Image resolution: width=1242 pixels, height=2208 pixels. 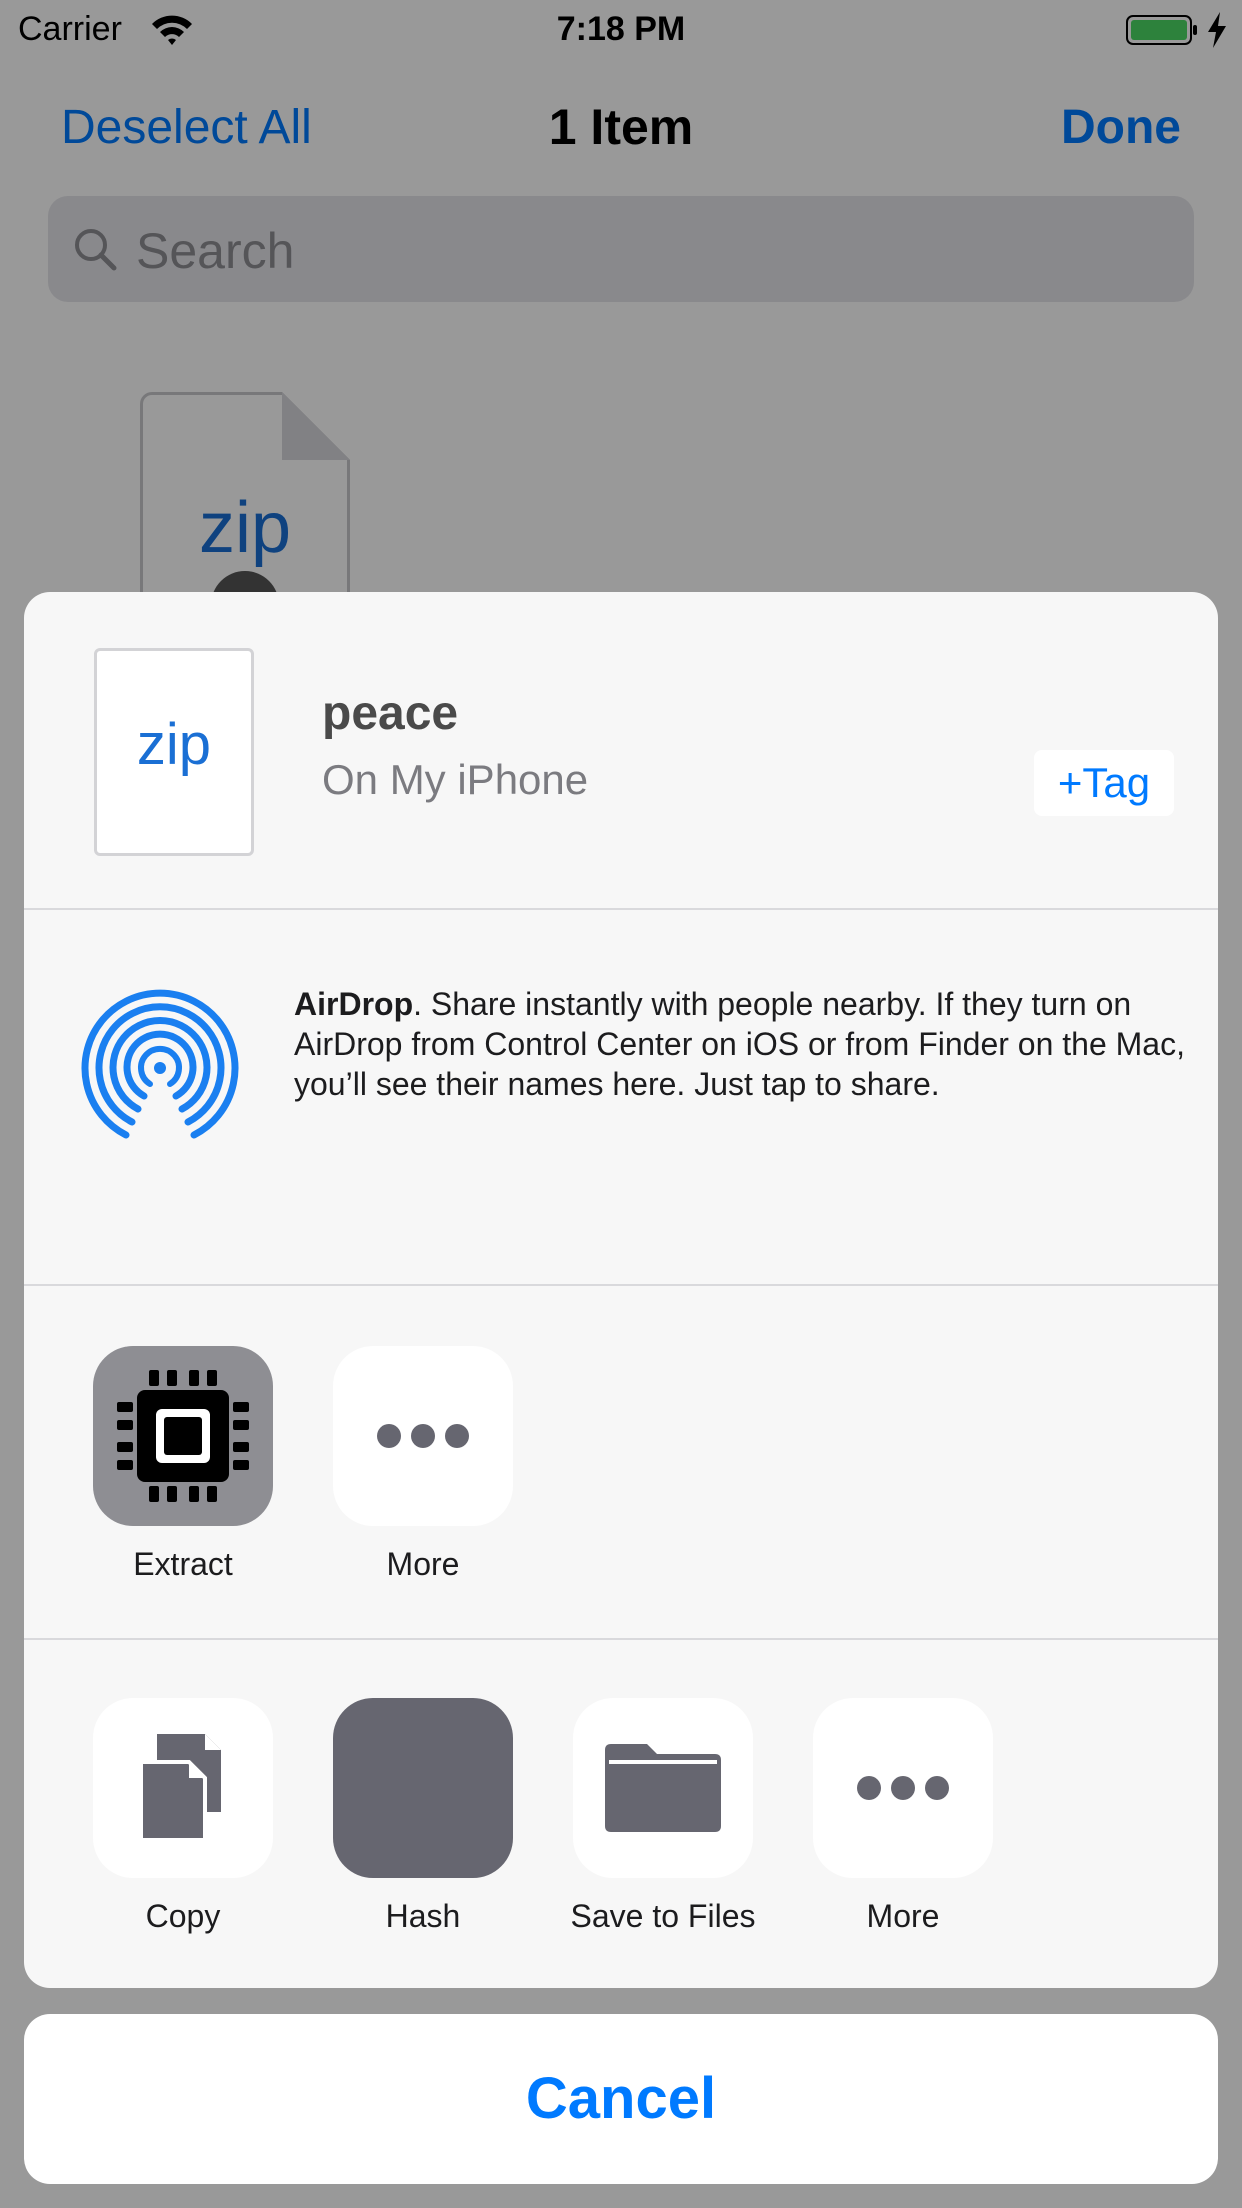 I want to click on copy-action: Copy, so click(x=183, y=1816).